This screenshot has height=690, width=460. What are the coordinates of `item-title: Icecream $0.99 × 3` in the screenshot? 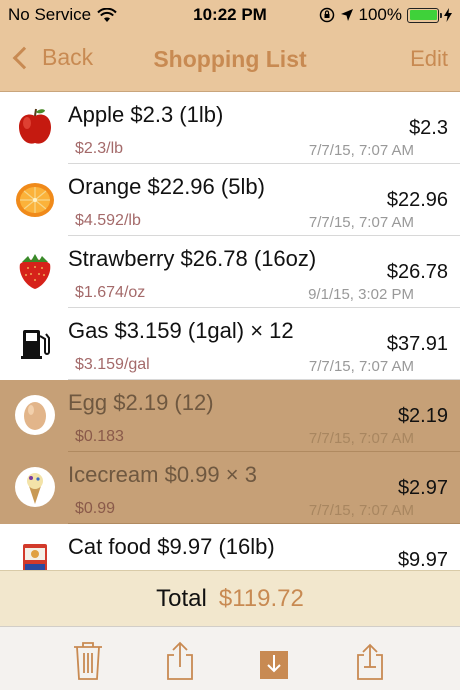 It's located at (162, 474).